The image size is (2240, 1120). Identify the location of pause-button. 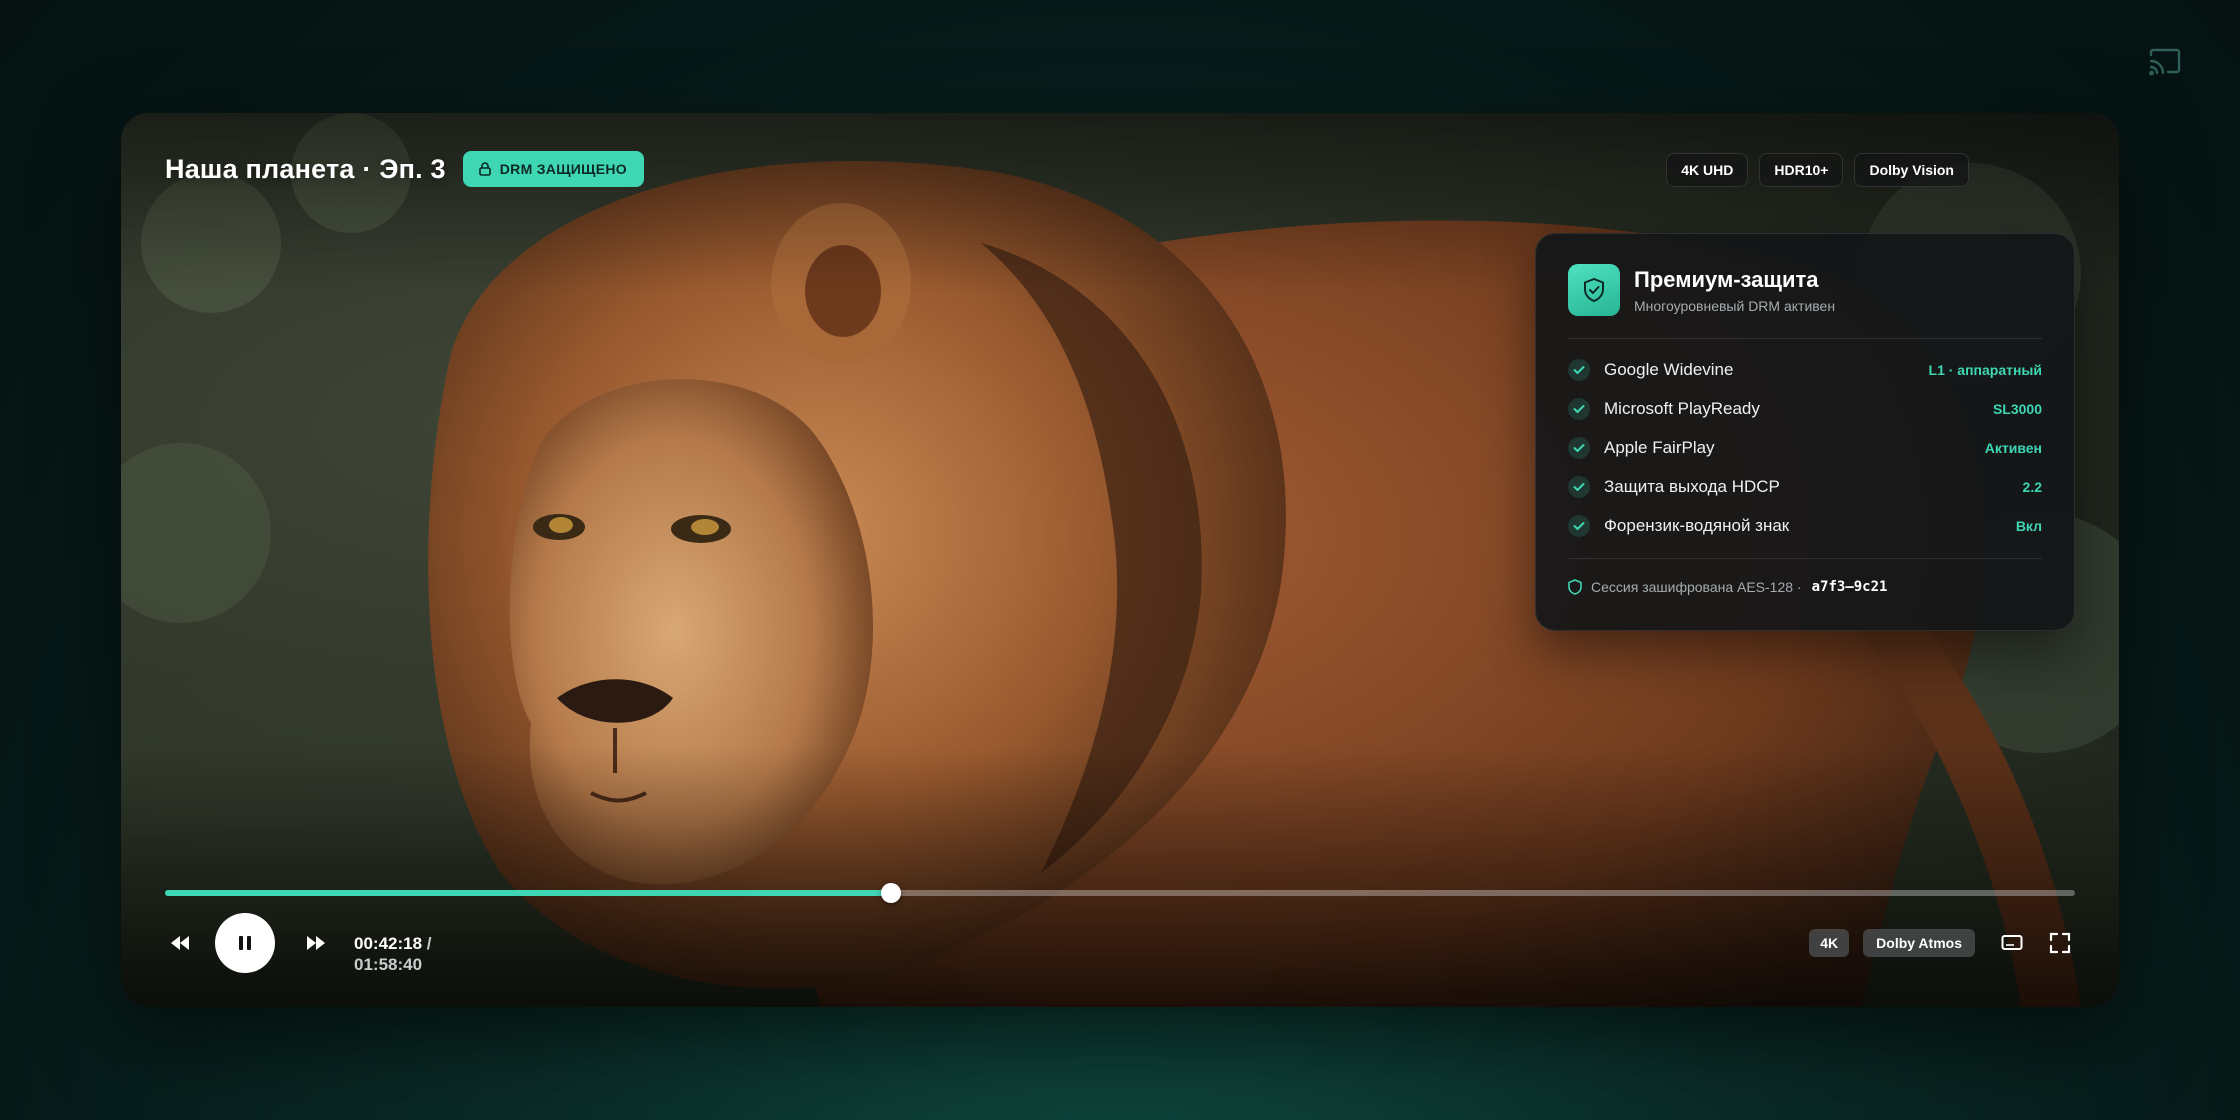
(245, 943).